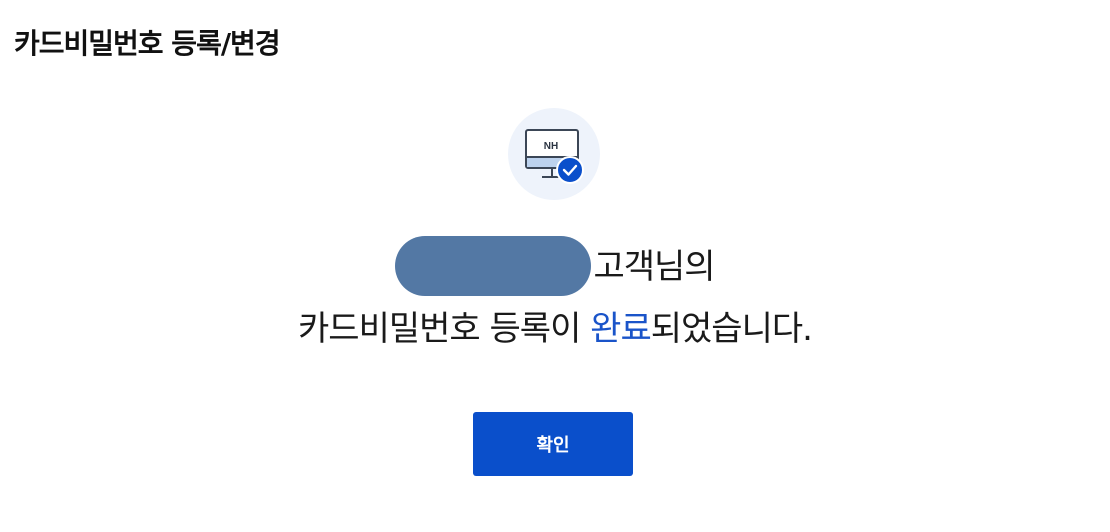 This screenshot has height=532, width=1110. What do you see at coordinates (654, 267) in the screenshot?
I see `customer-suffix: 고객님의` at bounding box center [654, 267].